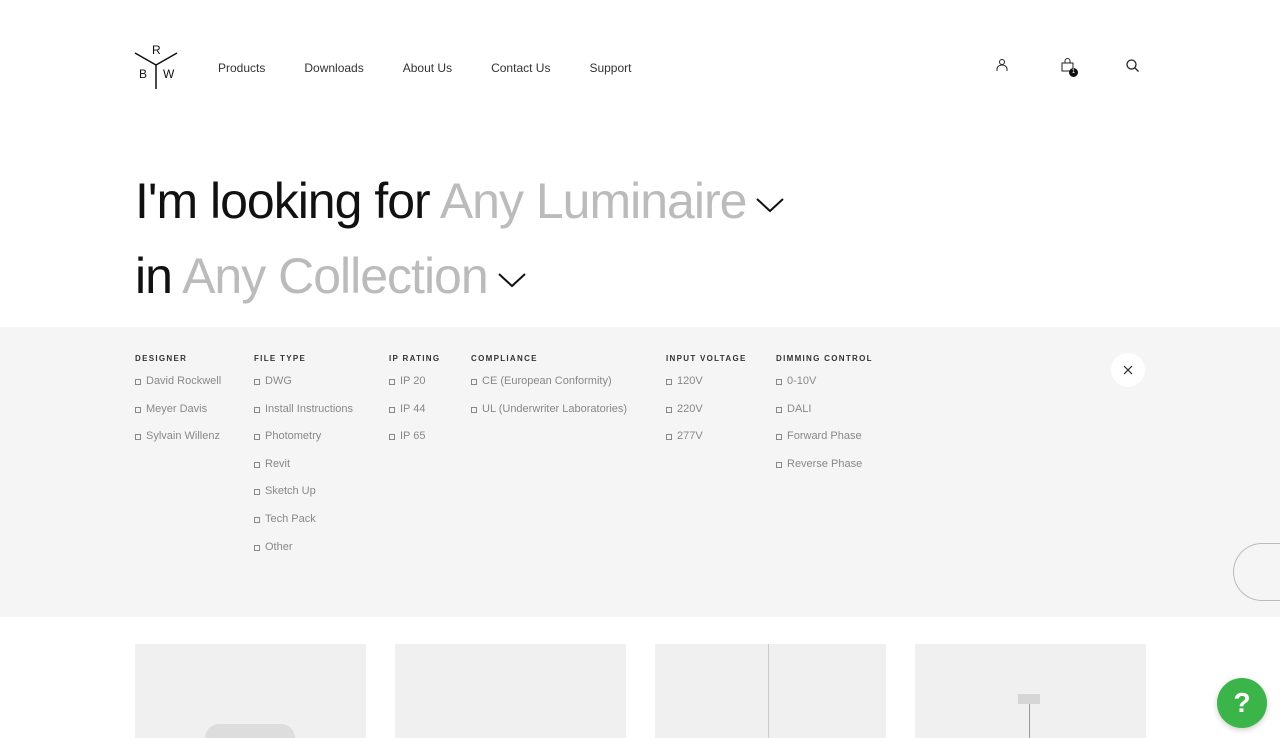 This screenshot has width=1280, height=738. Describe the element at coordinates (169, 74) in the screenshot. I see `svg-text: W` at that location.